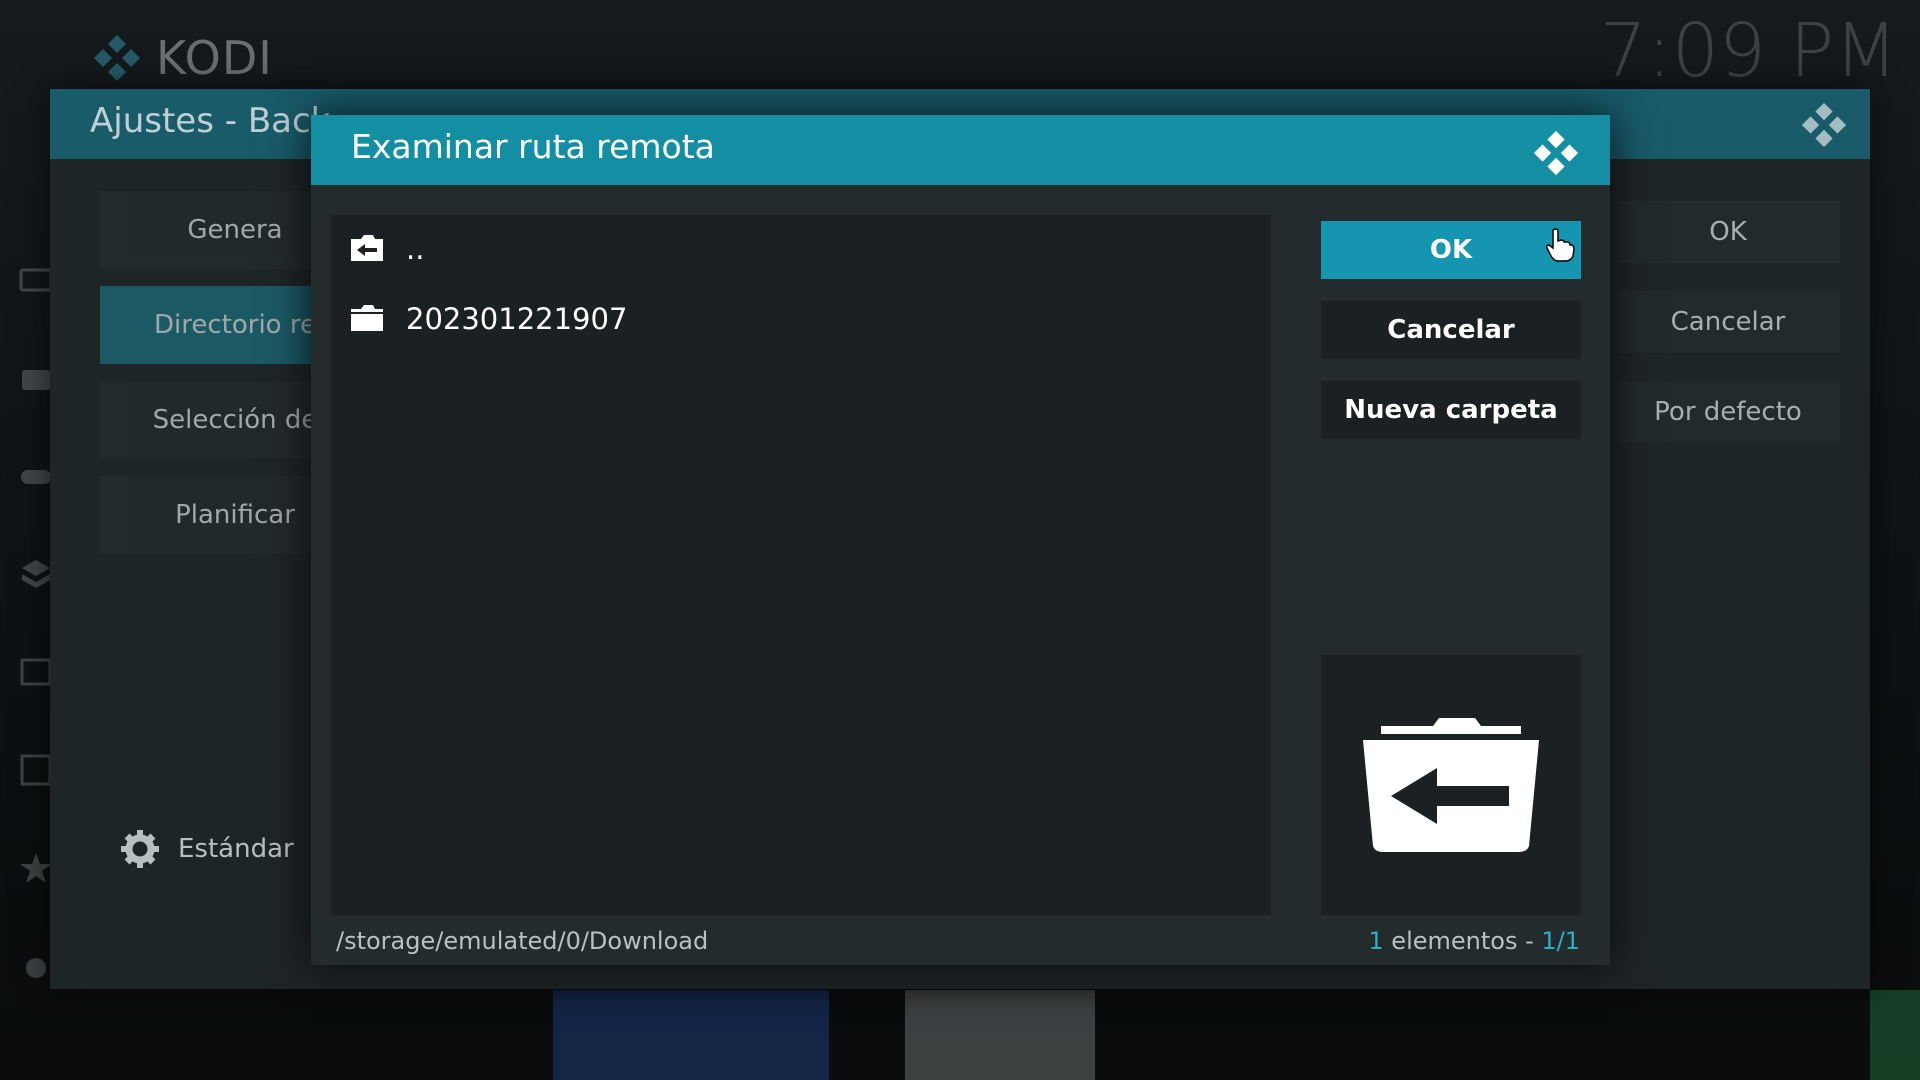 The height and width of the screenshot is (1080, 1920). What do you see at coordinates (1462, 941) in the screenshot?
I see `count-text: elementos -` at bounding box center [1462, 941].